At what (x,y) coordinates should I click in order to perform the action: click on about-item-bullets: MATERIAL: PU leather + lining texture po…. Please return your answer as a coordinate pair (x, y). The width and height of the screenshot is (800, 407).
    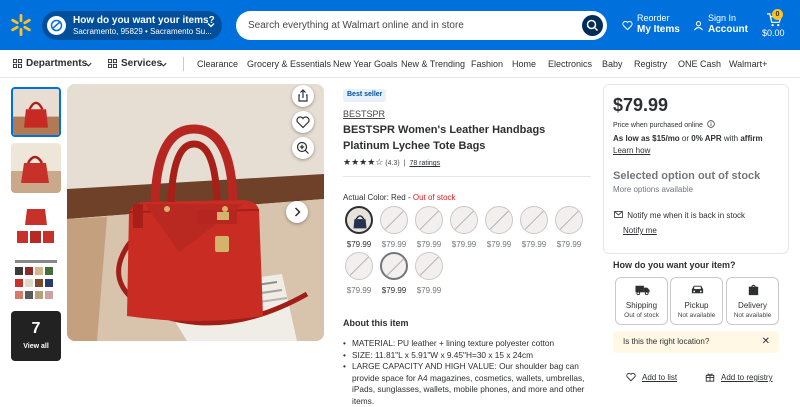
    Looking at the image, I should click on (468, 372).